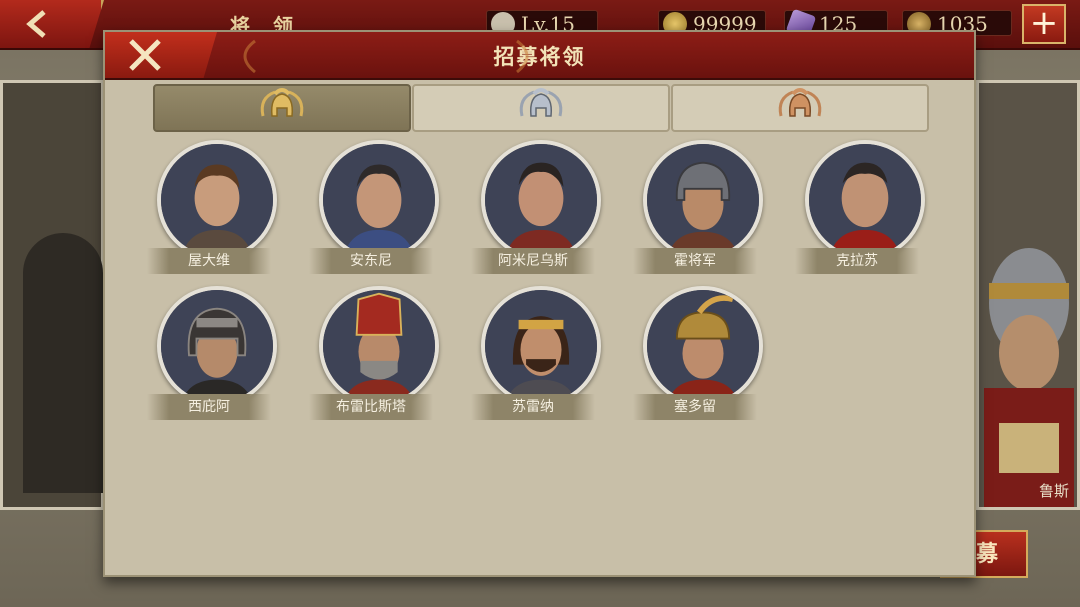  I want to click on hero-card: 安东尼, so click(379, 210).